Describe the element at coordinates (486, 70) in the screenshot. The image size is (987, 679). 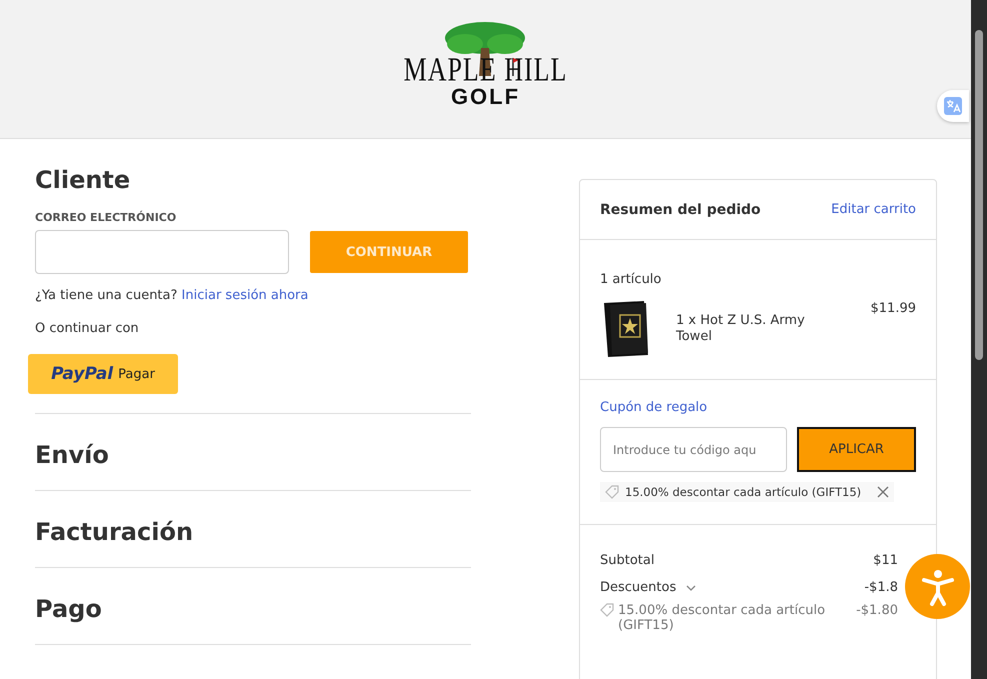
I see `logo-text: MAPLE HILL` at that location.